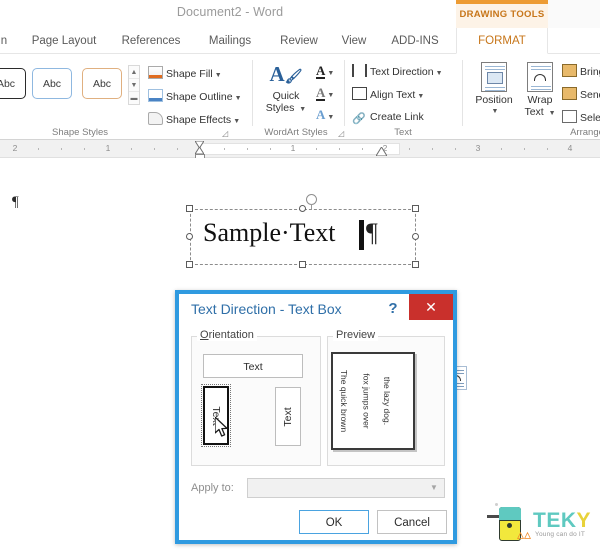 The image size is (600, 553). Describe the element at coordinates (415, 41) in the screenshot. I see `tab-add-ins: ADD-INS` at that location.